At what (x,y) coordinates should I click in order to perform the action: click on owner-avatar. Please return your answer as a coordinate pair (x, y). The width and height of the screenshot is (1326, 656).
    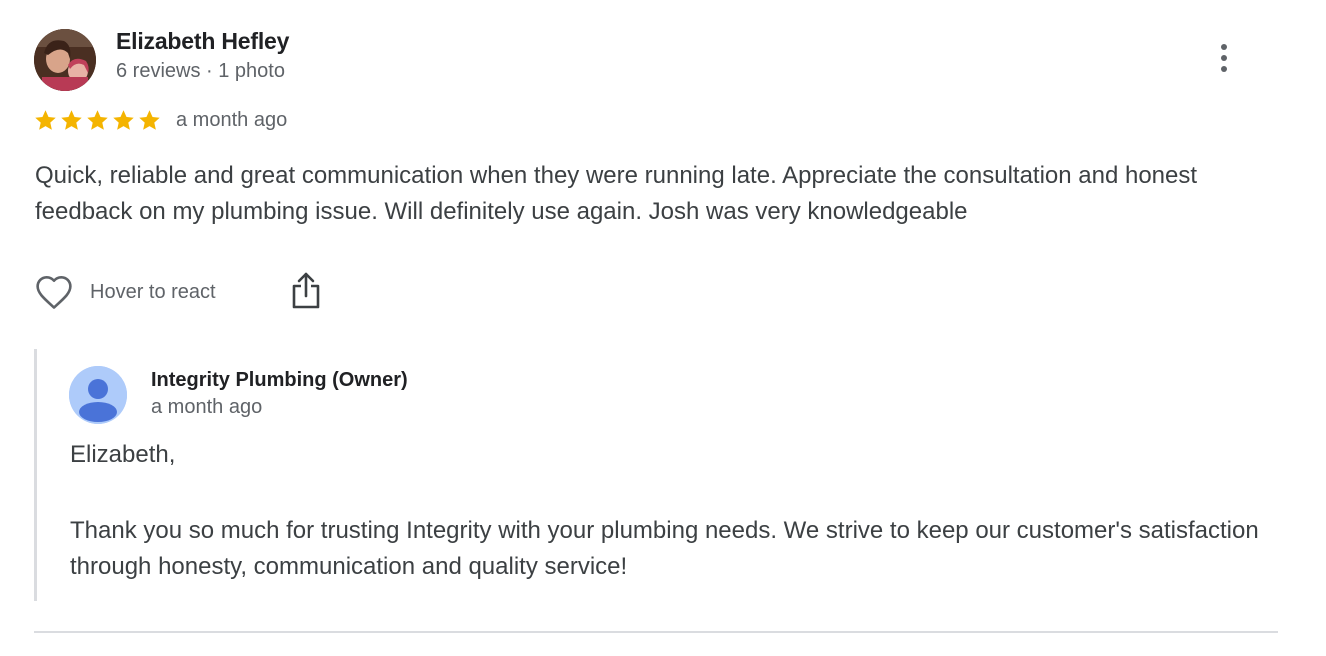
    Looking at the image, I should click on (98, 395).